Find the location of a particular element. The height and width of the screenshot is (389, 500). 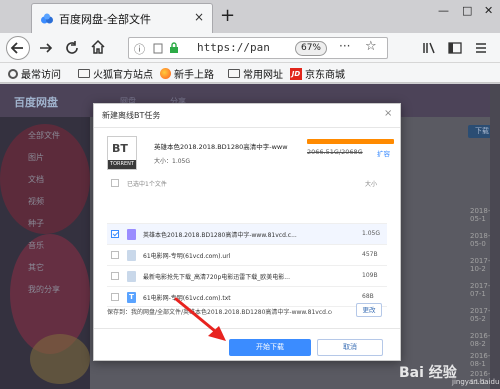

sidebar-my-shares: 我的分享 is located at coordinates (44, 289).